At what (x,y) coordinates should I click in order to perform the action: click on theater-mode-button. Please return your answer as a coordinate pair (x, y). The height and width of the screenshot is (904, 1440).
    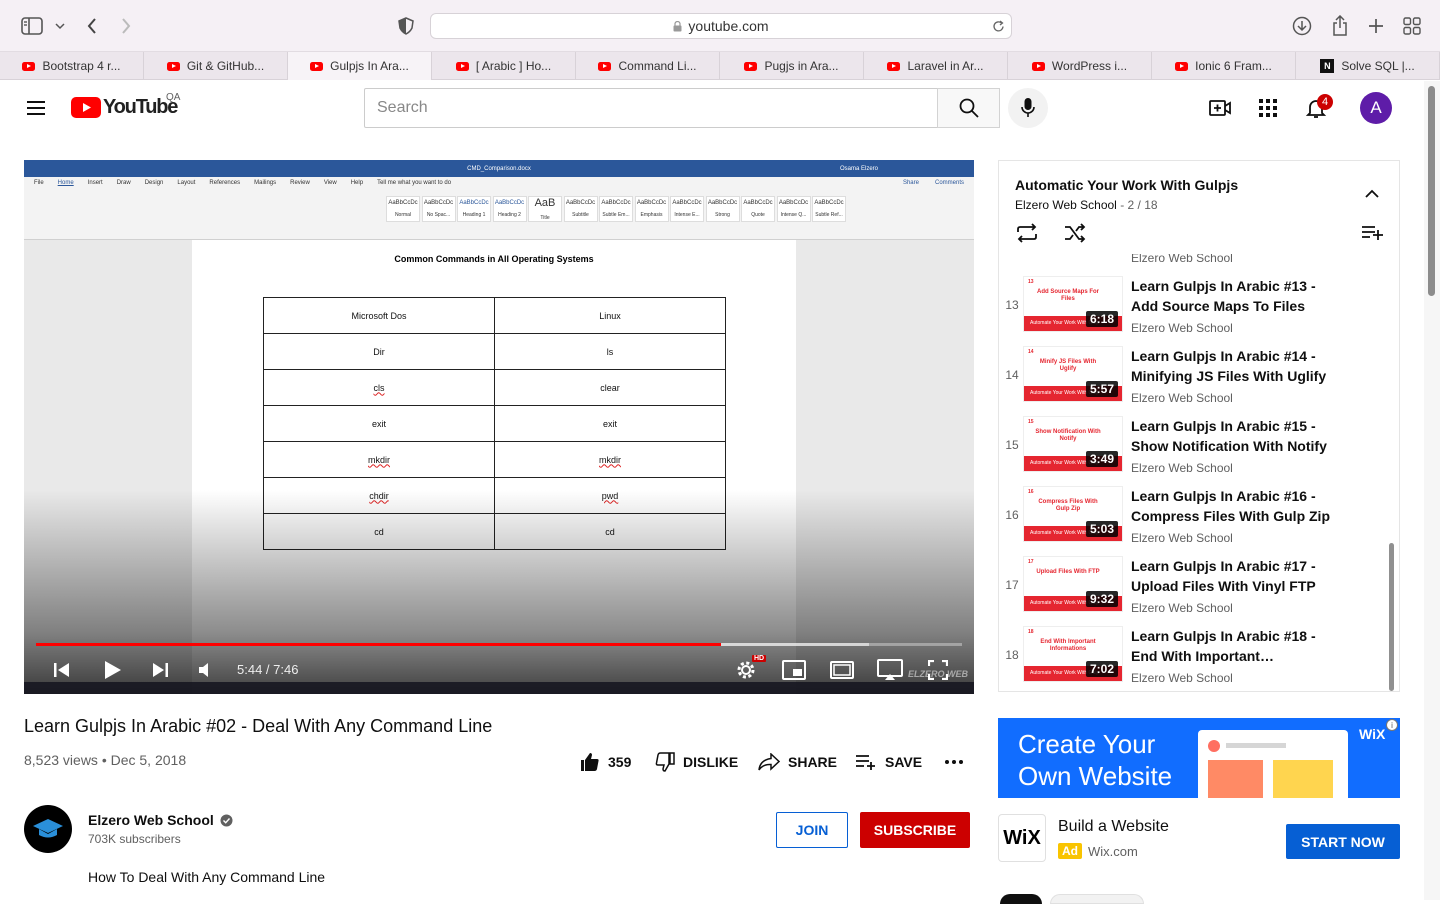
    Looking at the image, I should click on (842, 670).